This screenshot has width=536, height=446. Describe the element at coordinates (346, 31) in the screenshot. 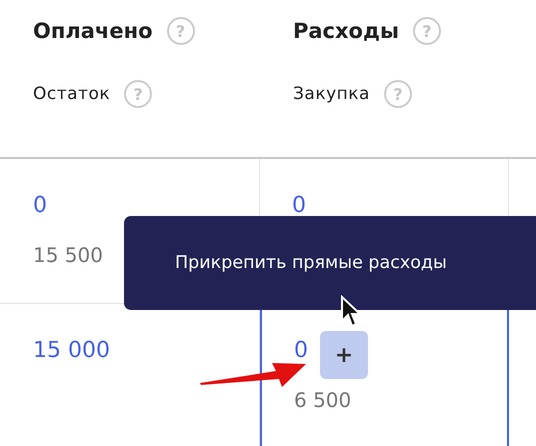

I see `column-title: Расходы` at that location.